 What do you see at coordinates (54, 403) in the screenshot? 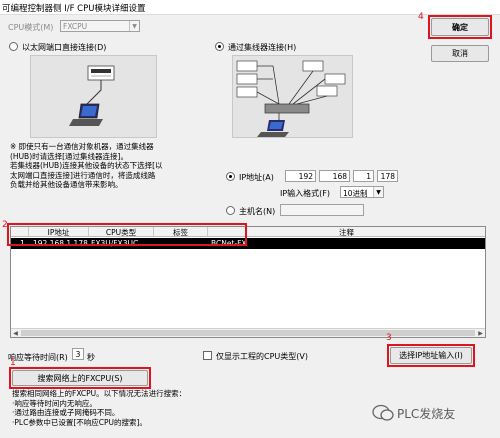
I see `search-note-line: ·响应等待时间内无响应。` at bounding box center [54, 403].